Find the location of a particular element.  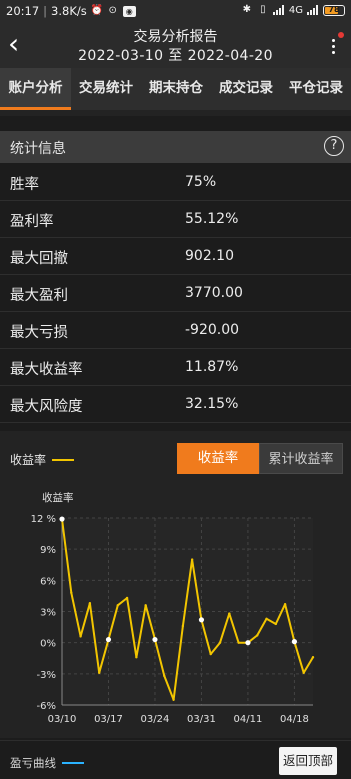

stats-title: 统计信息 is located at coordinates (38, 149).